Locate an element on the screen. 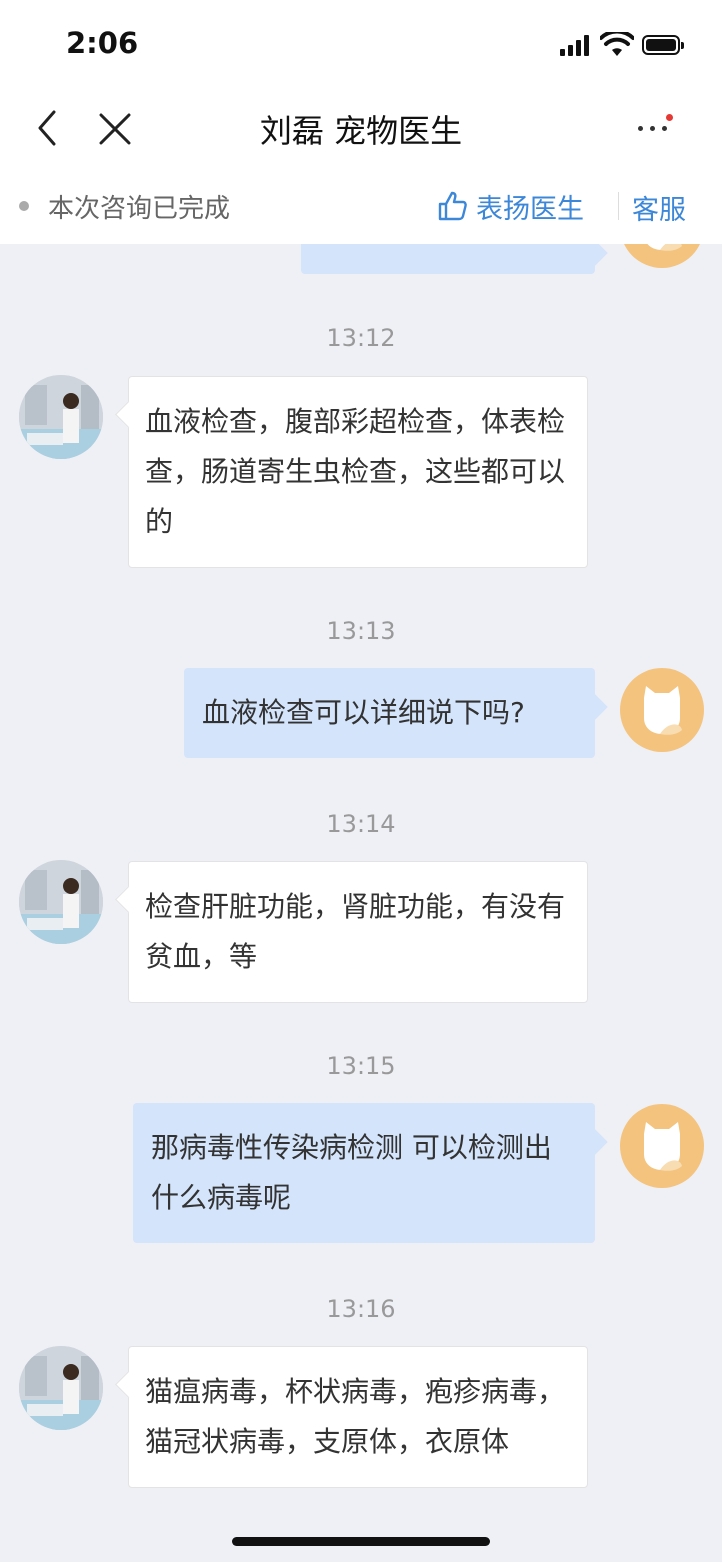 This screenshot has width=722, height=1562. praise-doctor-button: 表扬医生 is located at coordinates (510, 206).